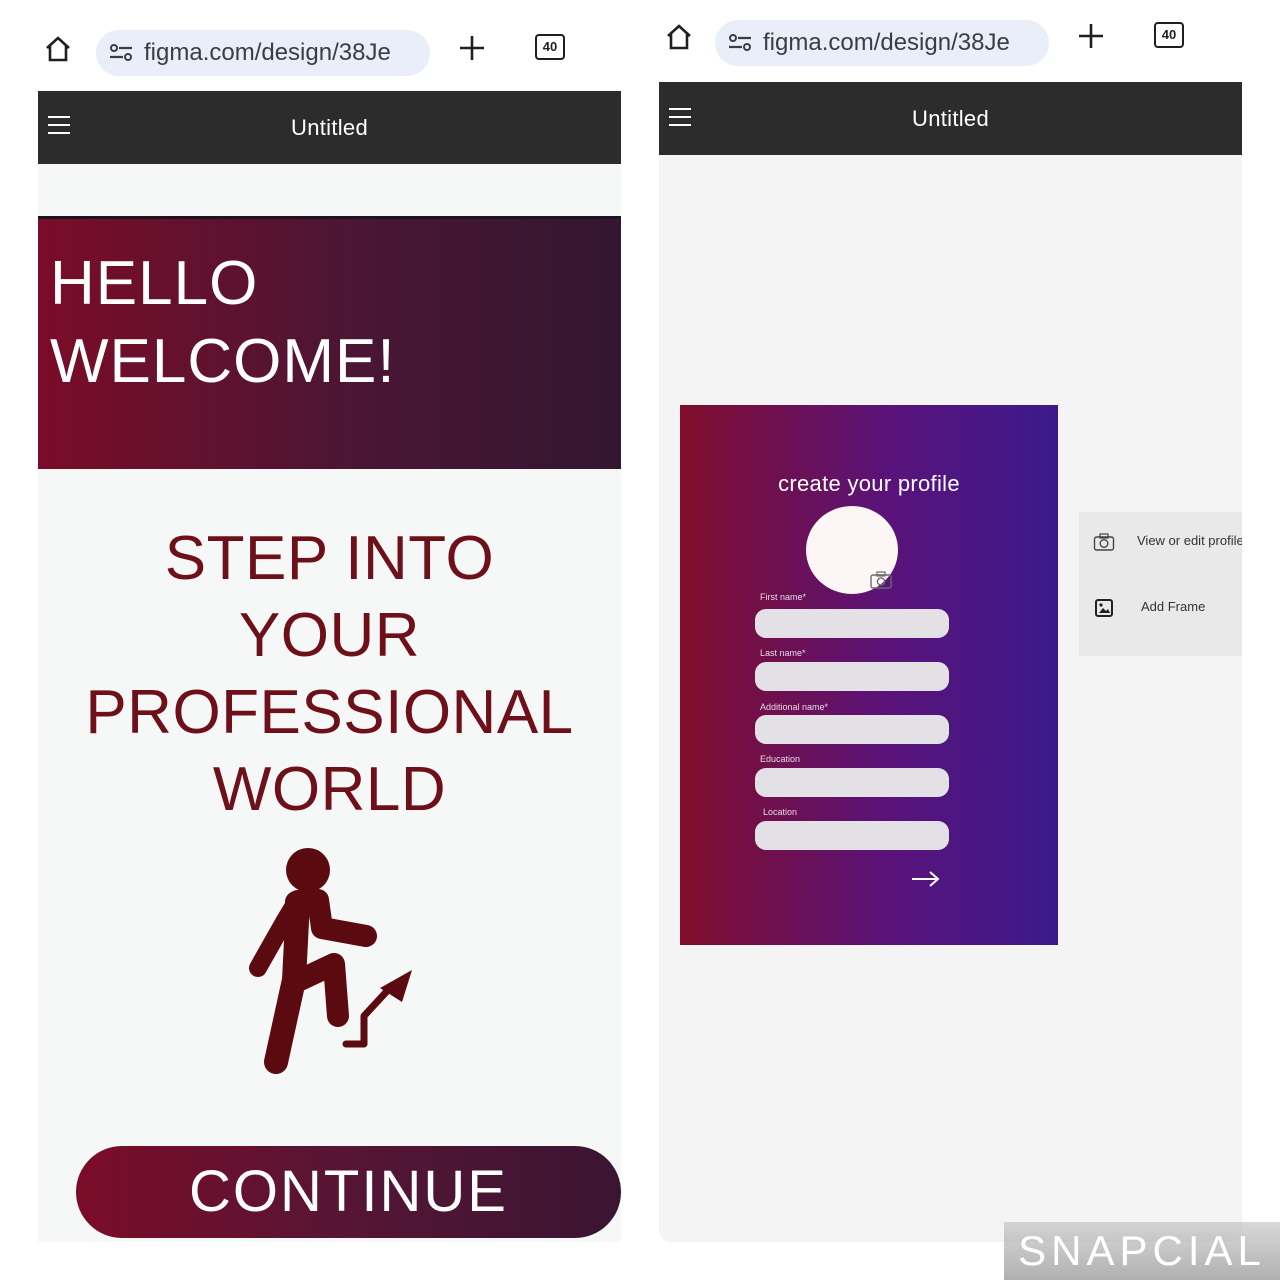 The width and height of the screenshot is (1280, 1280). Describe the element at coordinates (223, 361) in the screenshot. I see `welcome-line: WELCOME!` at that location.